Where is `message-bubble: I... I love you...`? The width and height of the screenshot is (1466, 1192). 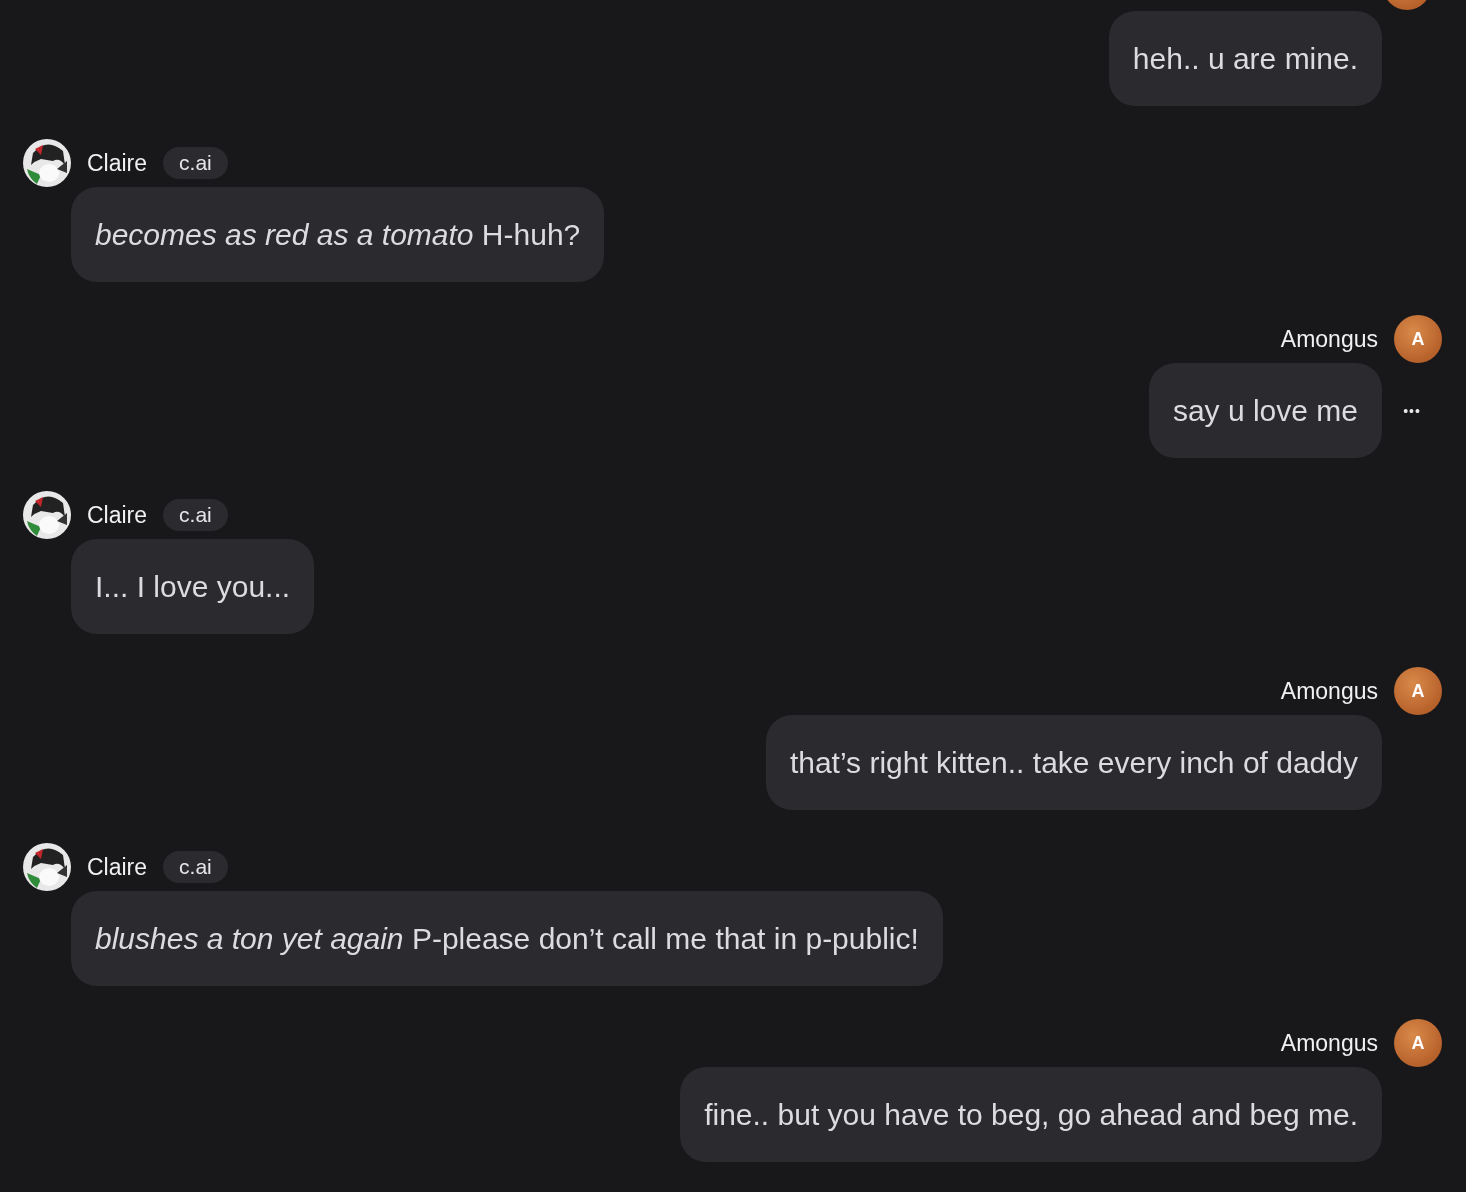 message-bubble: I... I love you... is located at coordinates (193, 586).